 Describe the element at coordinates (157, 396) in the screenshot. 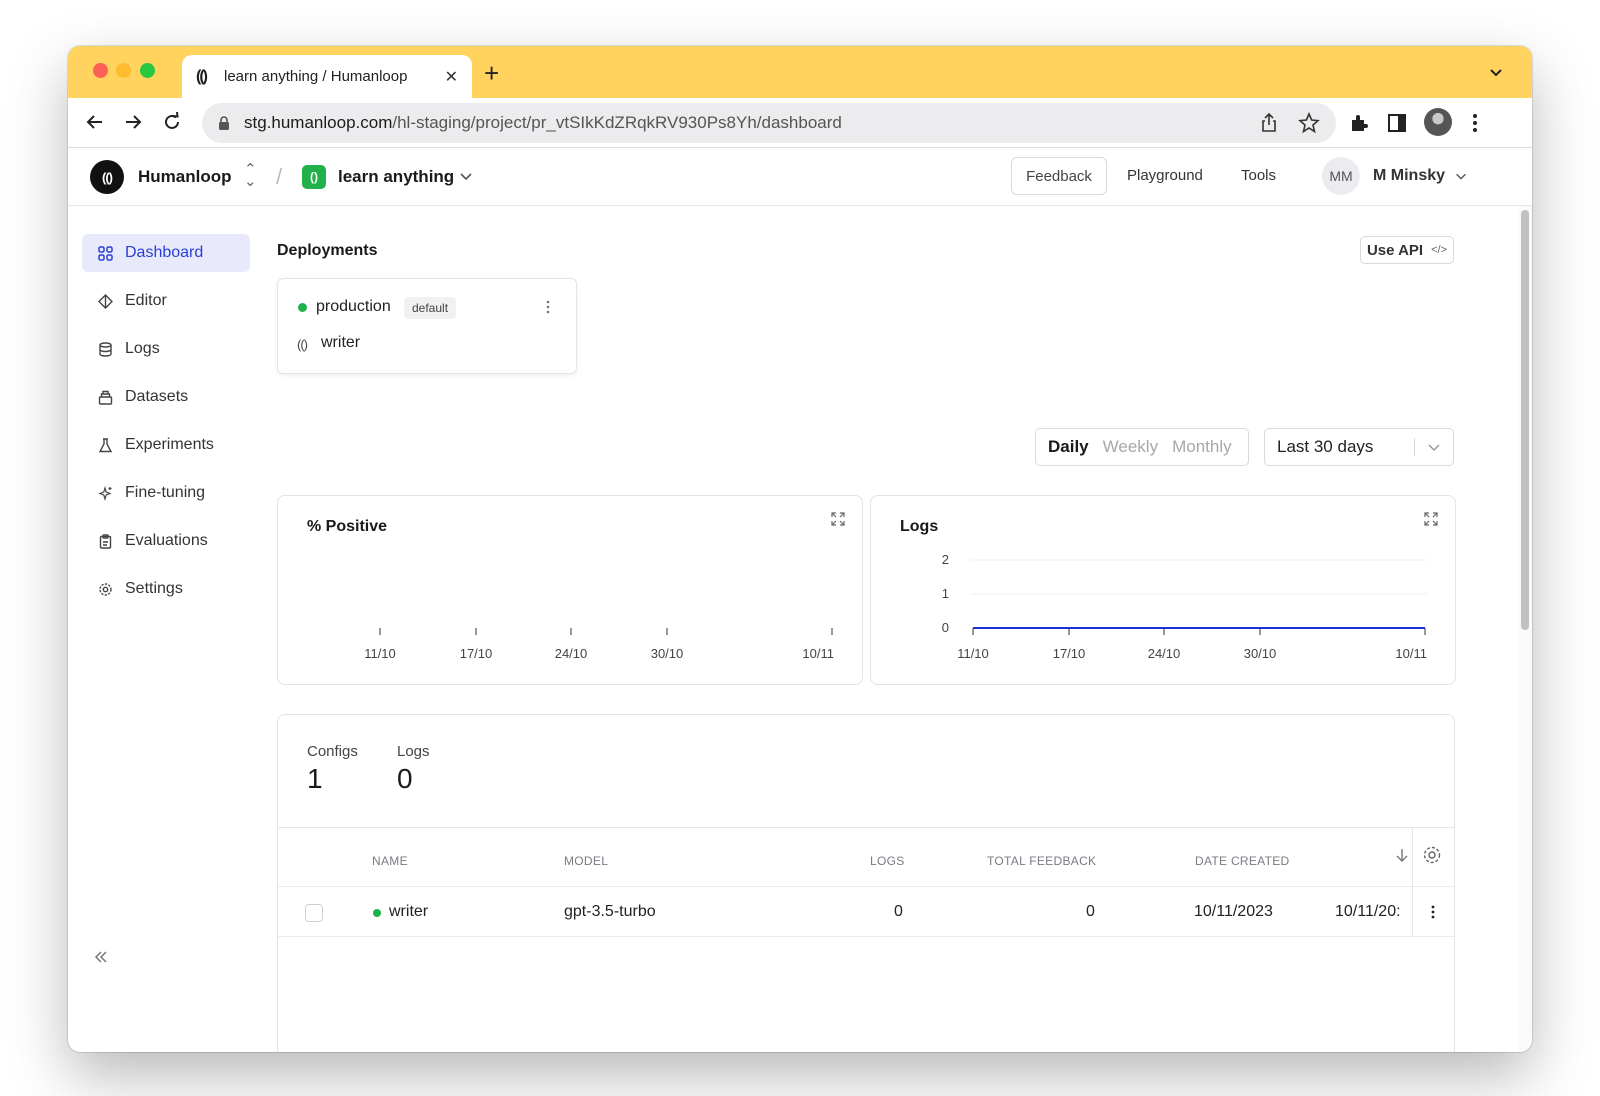

I see `sidebar-item-label: Datasets` at that location.